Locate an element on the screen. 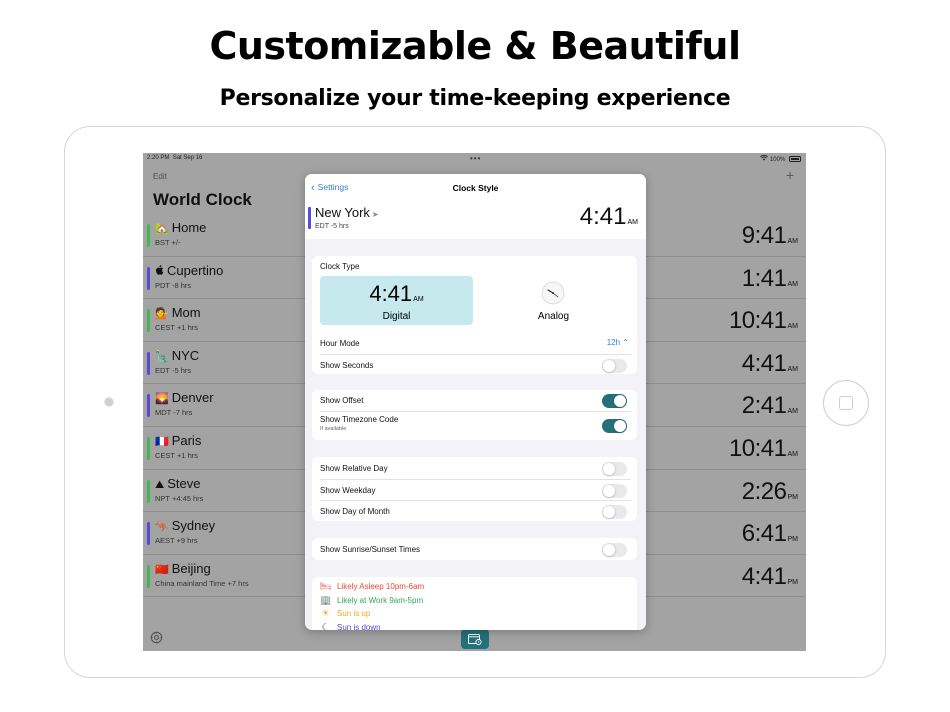 Image resolution: width=950 pixels, height=712 pixels. bottom-toolbar is located at coordinates (474, 639).